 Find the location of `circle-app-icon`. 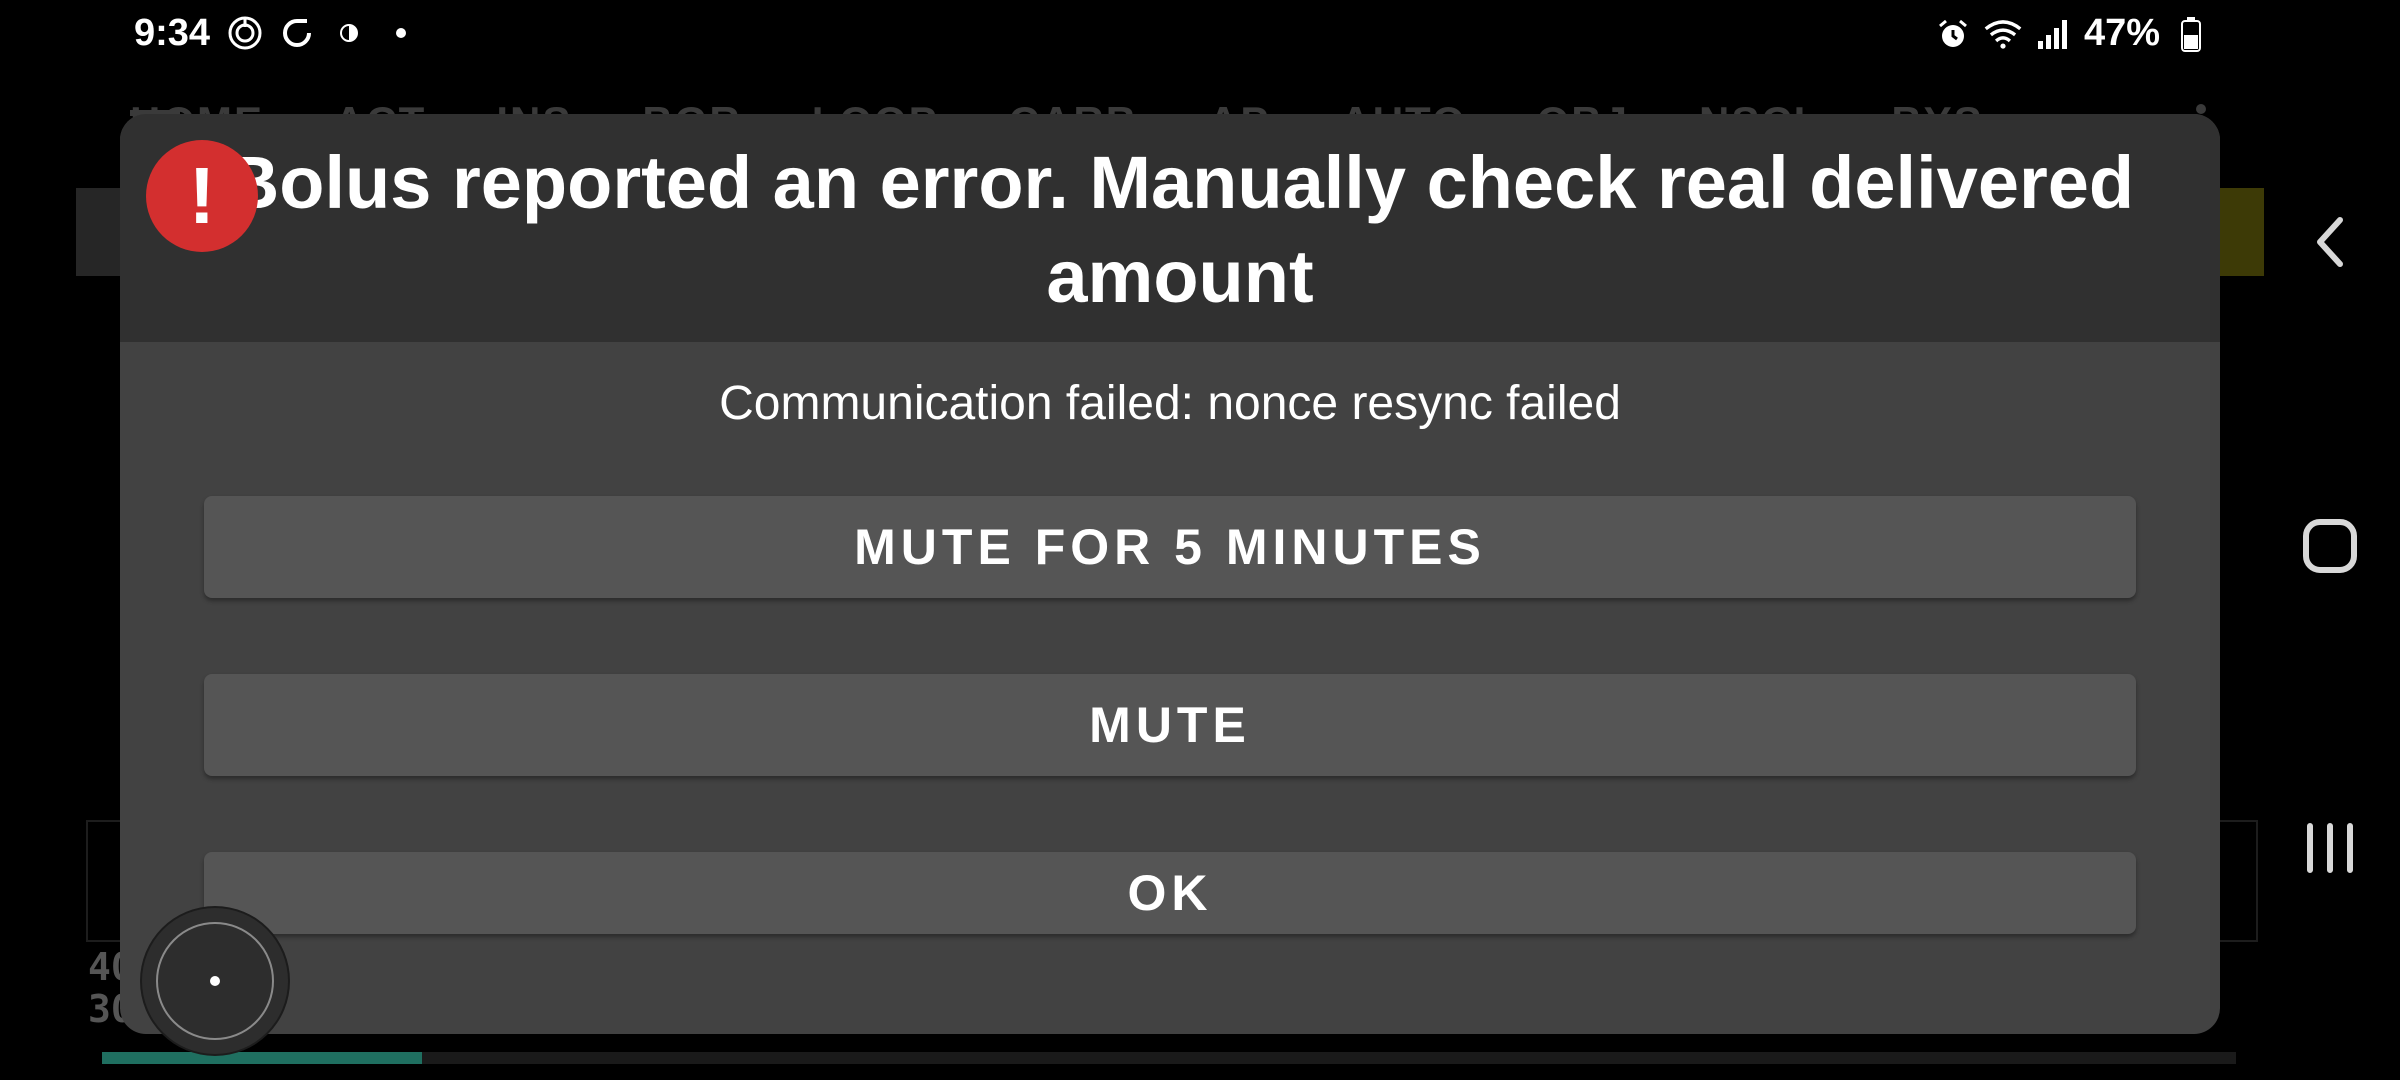

circle-app-icon is located at coordinates (297, 33).